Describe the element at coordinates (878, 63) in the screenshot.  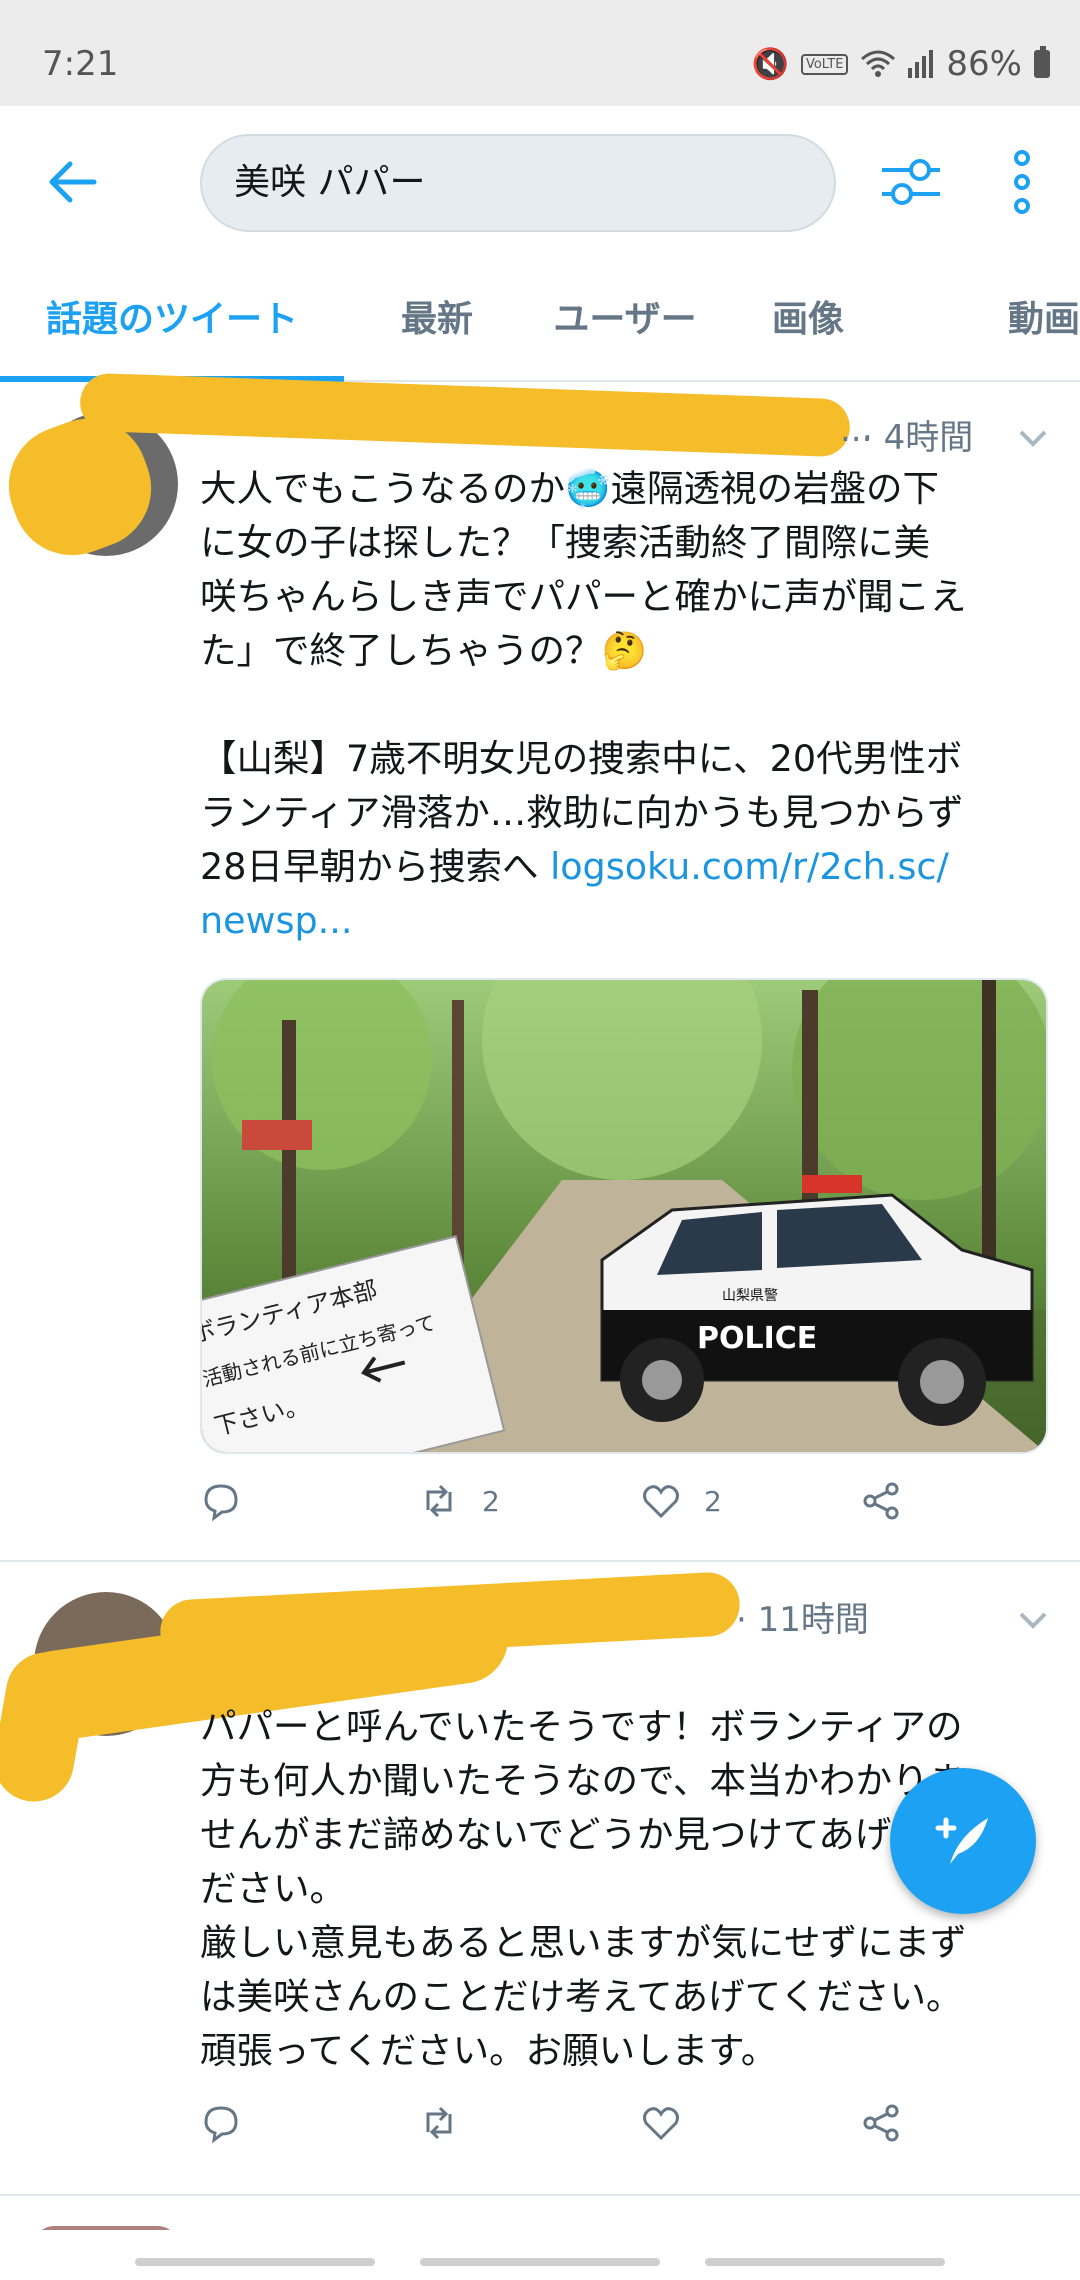
I see `wifi-icon` at that location.